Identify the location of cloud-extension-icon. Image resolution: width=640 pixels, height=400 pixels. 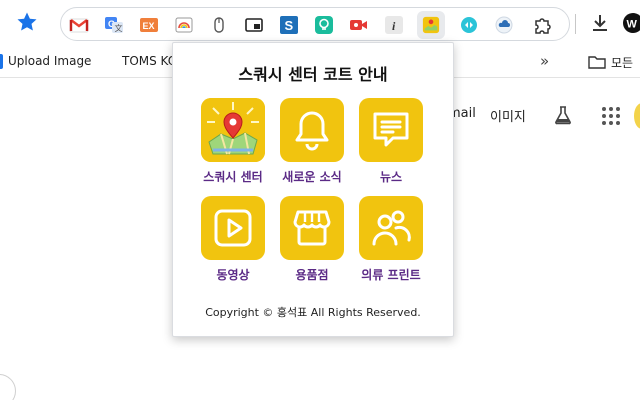
(504, 25).